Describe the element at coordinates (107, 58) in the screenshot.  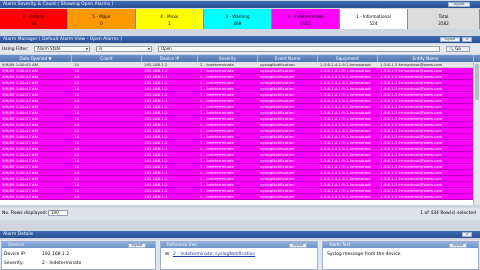
I see `column-header: Count` at that location.